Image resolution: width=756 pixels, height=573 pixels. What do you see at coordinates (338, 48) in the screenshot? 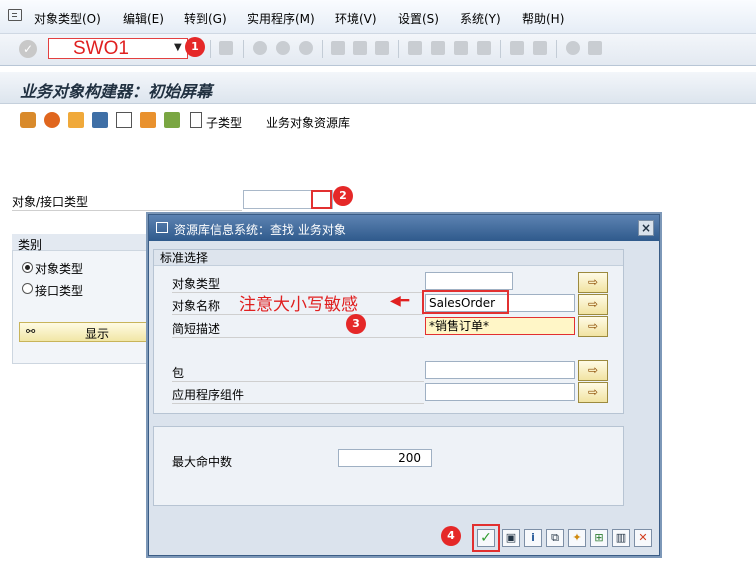
I see `print-icon` at bounding box center [338, 48].